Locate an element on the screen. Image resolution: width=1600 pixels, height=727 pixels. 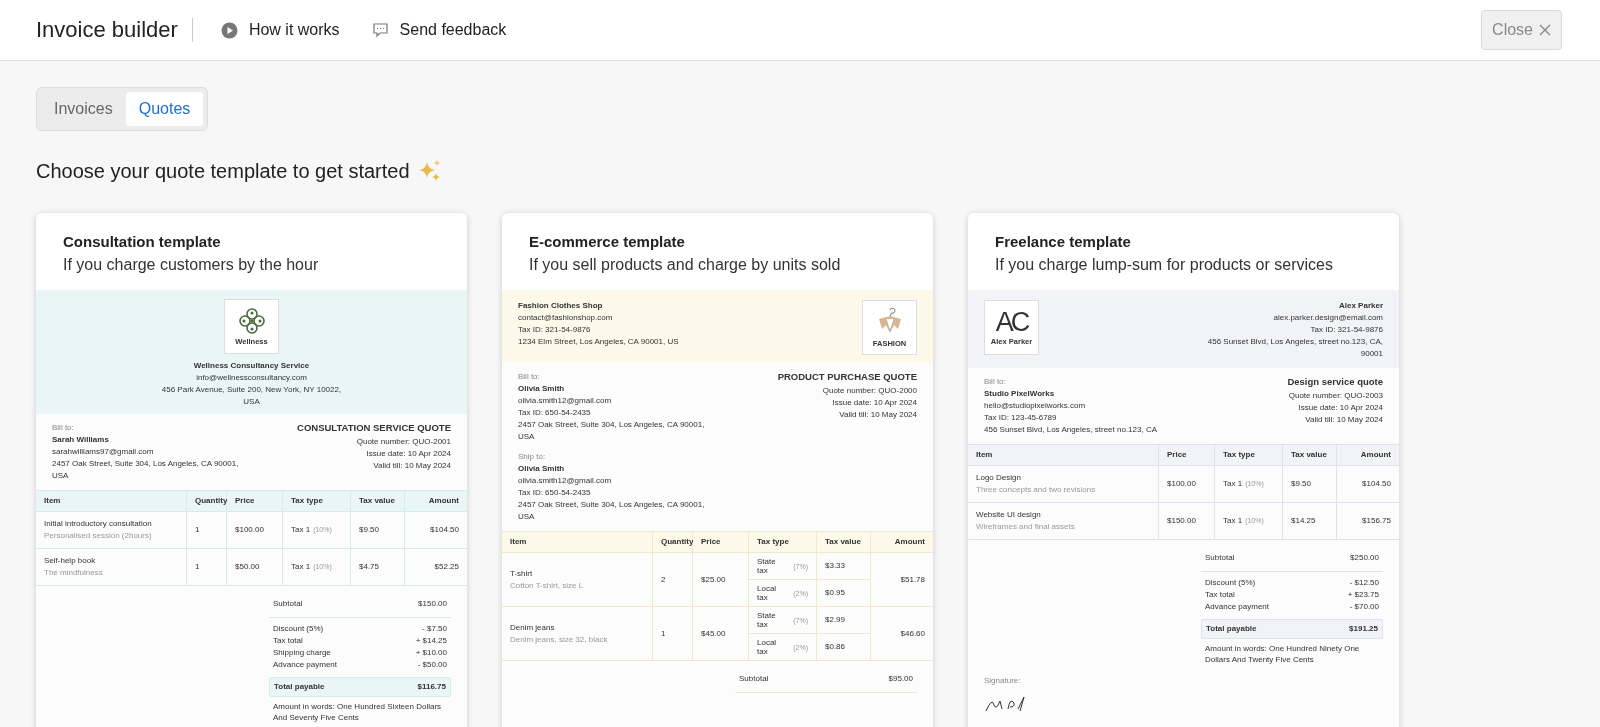
template-title: E-commerce template is located at coordinates (607, 241).